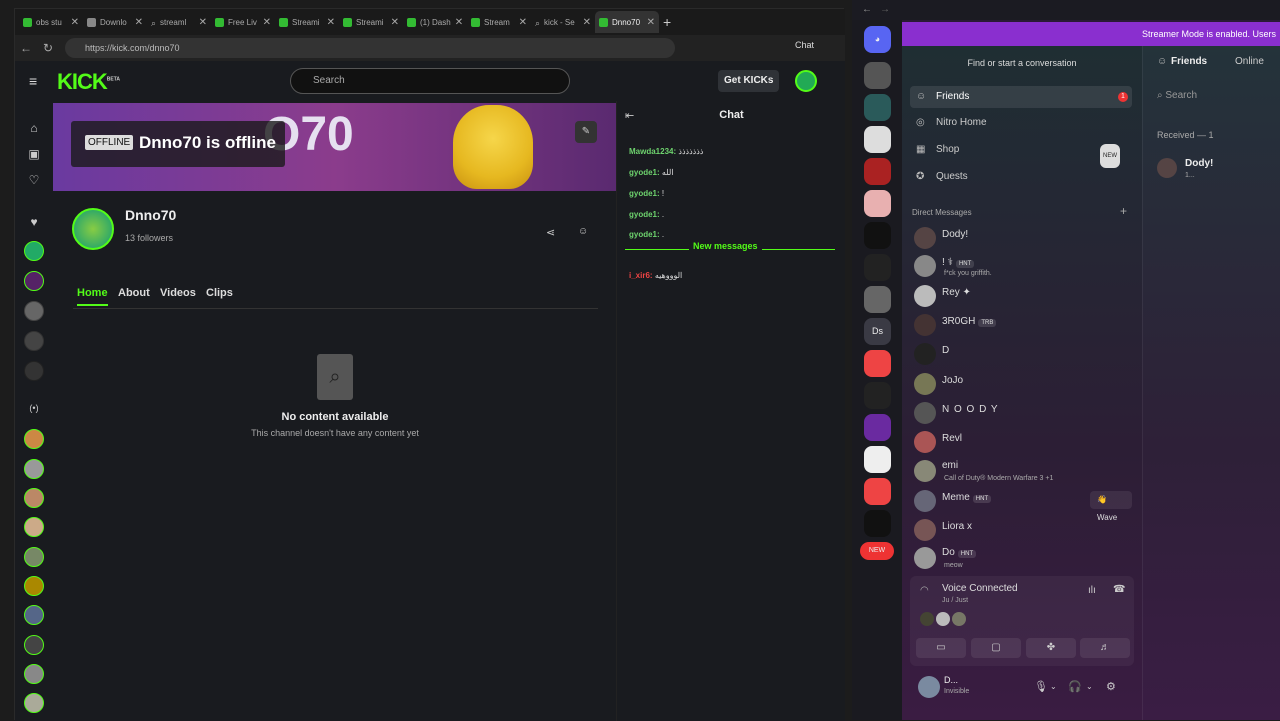 The width and height of the screenshot is (1280, 721). What do you see at coordinates (955, 600) in the screenshot?
I see `voice-channel-name: Ju / Just` at bounding box center [955, 600].